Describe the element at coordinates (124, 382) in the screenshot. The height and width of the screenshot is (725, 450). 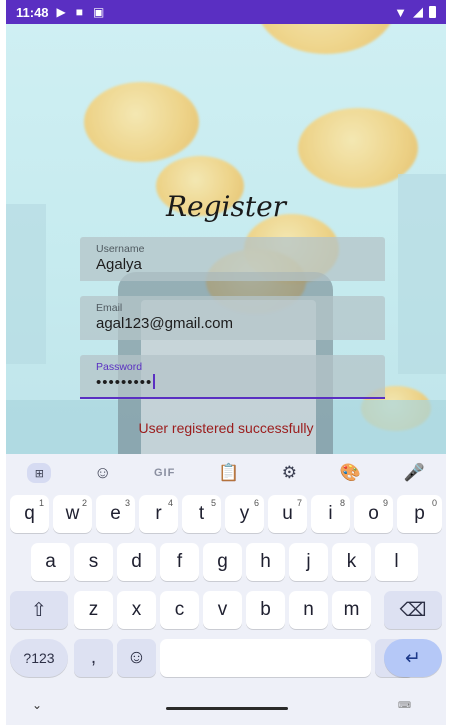
I see `password-masked-value: •••••••••` at that location.